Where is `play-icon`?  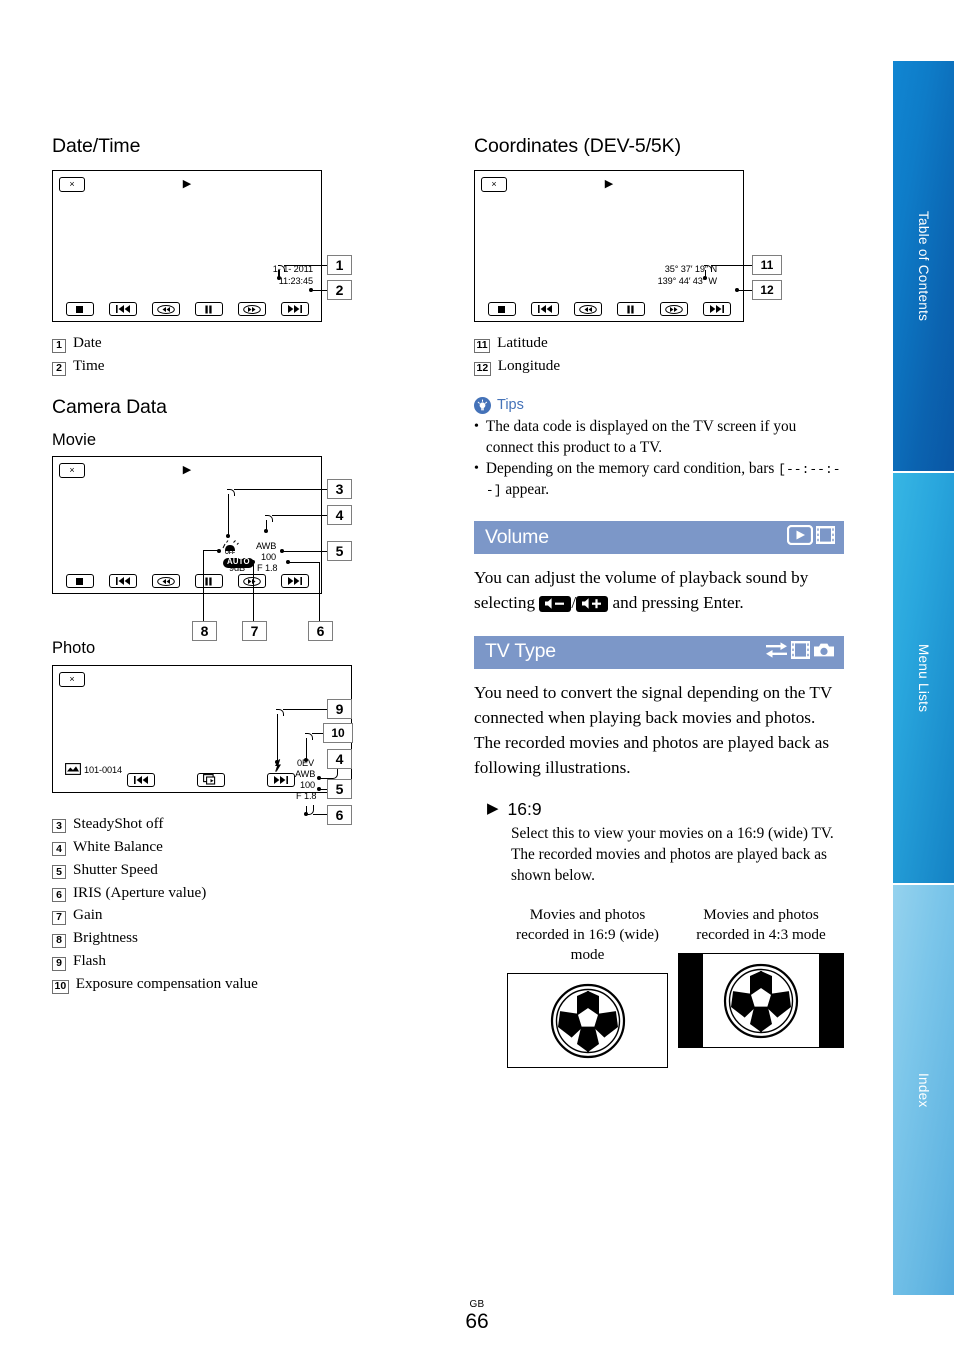 play-icon is located at coordinates (800, 537).